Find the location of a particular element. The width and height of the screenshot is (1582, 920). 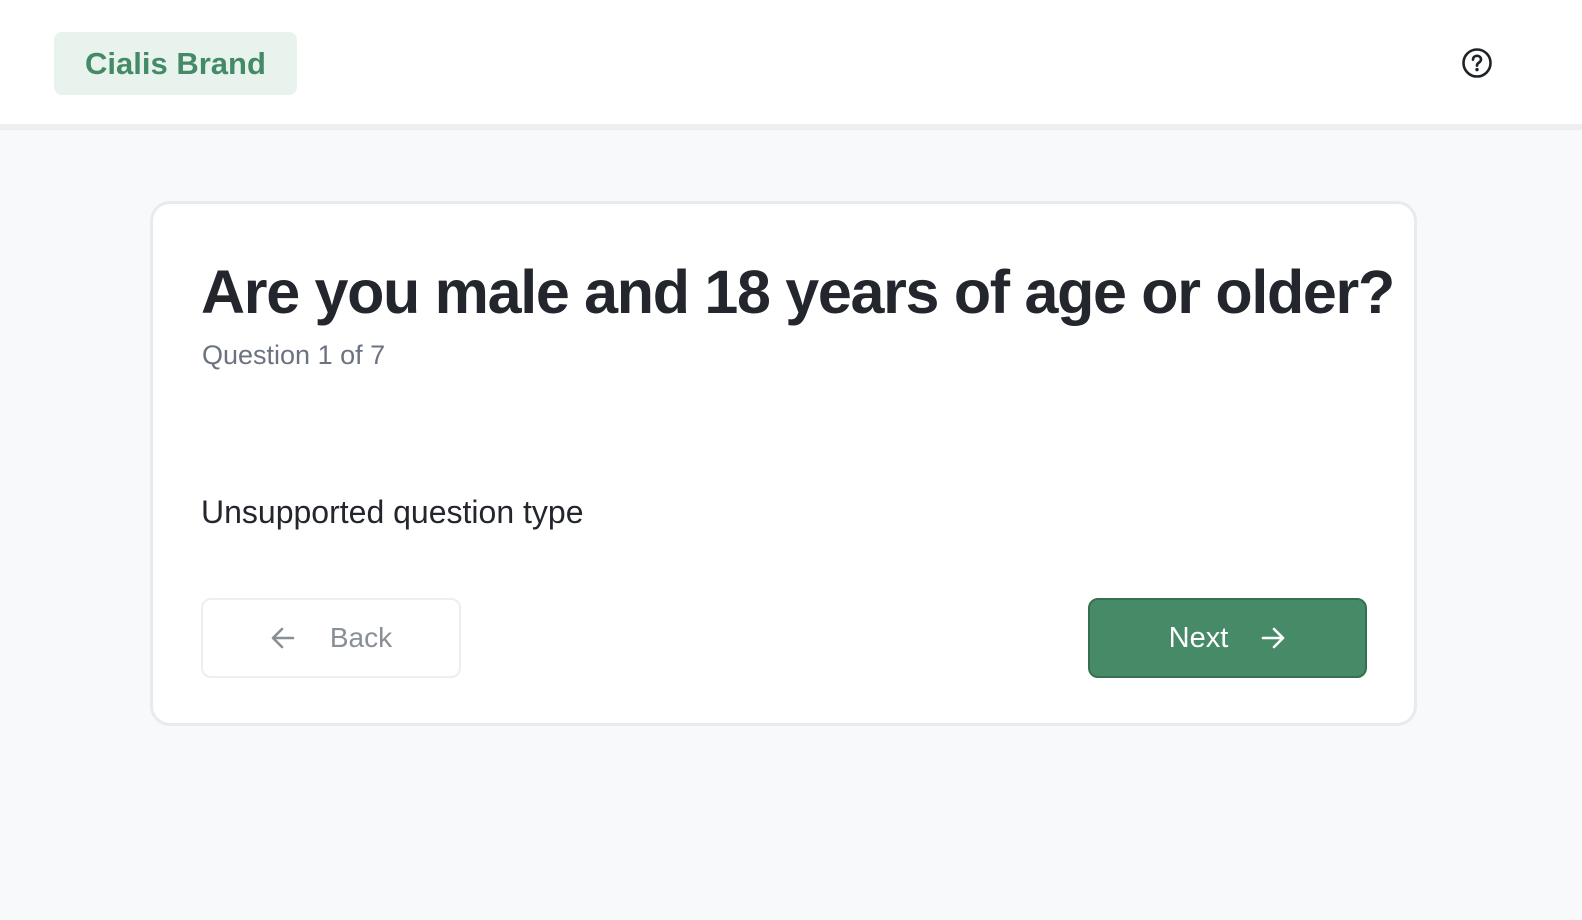

help-circle-icon is located at coordinates (1477, 63).